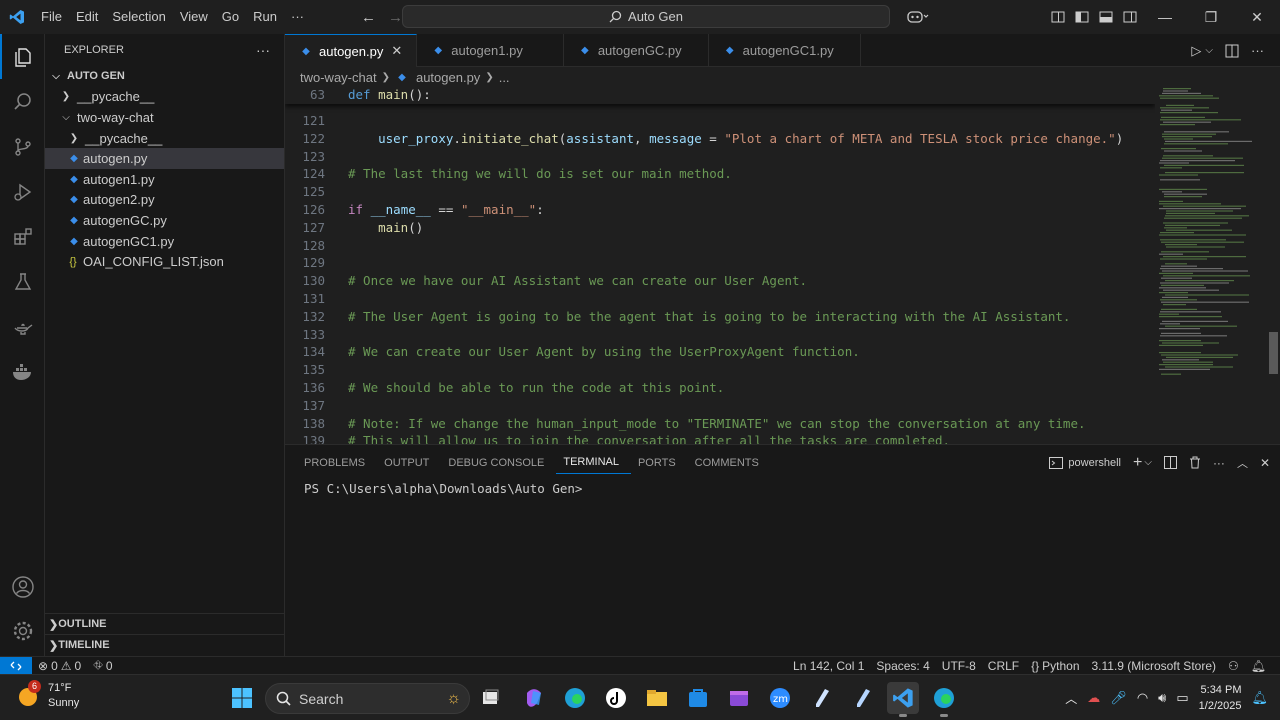 This screenshot has width=1280, height=720. Describe the element at coordinates (337, 462) in the screenshot. I see `panel-tab-problems: PROBLEMS` at that location.